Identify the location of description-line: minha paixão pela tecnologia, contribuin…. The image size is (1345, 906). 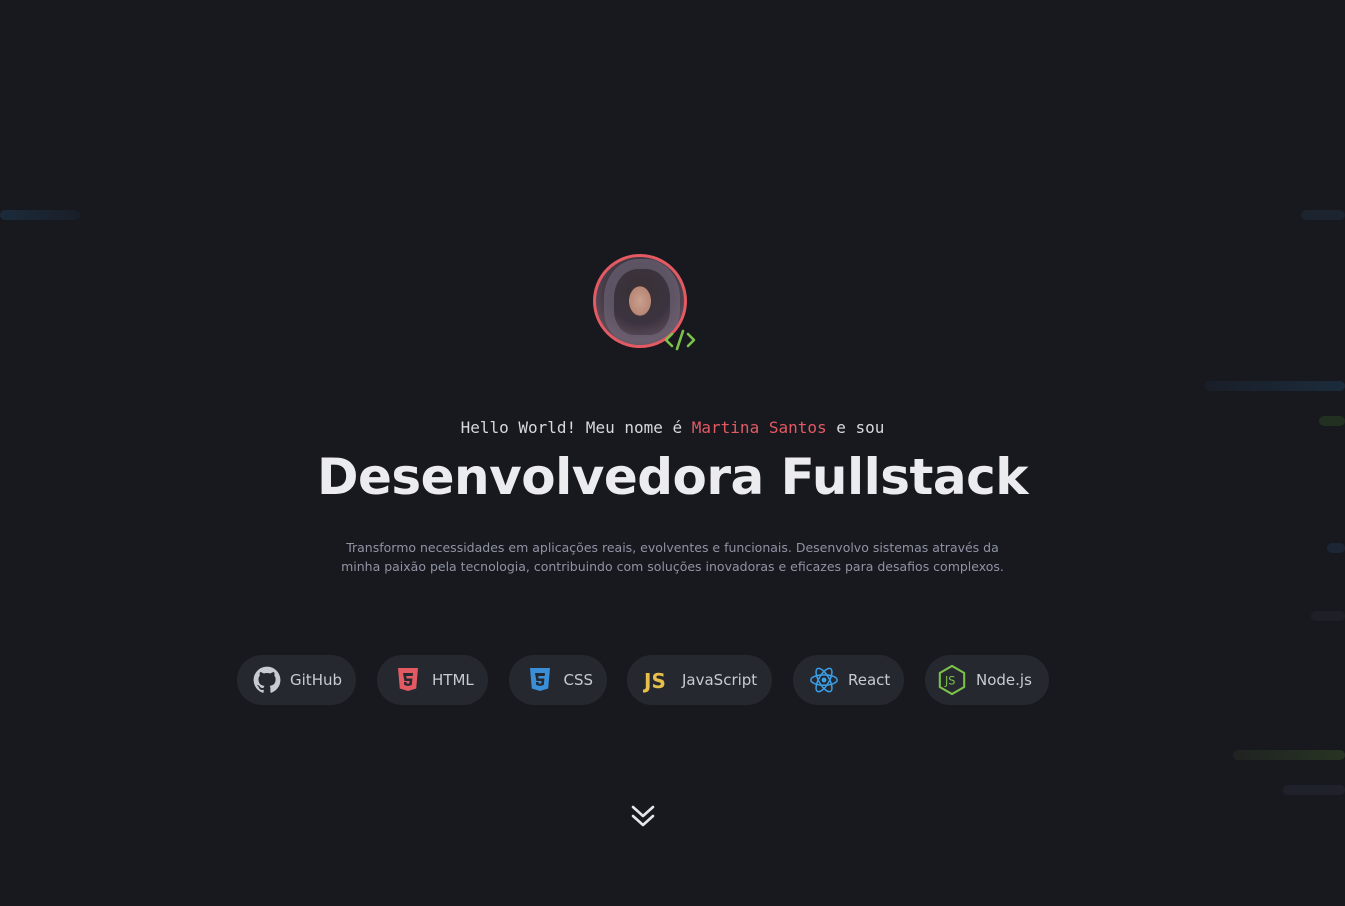
(672, 566).